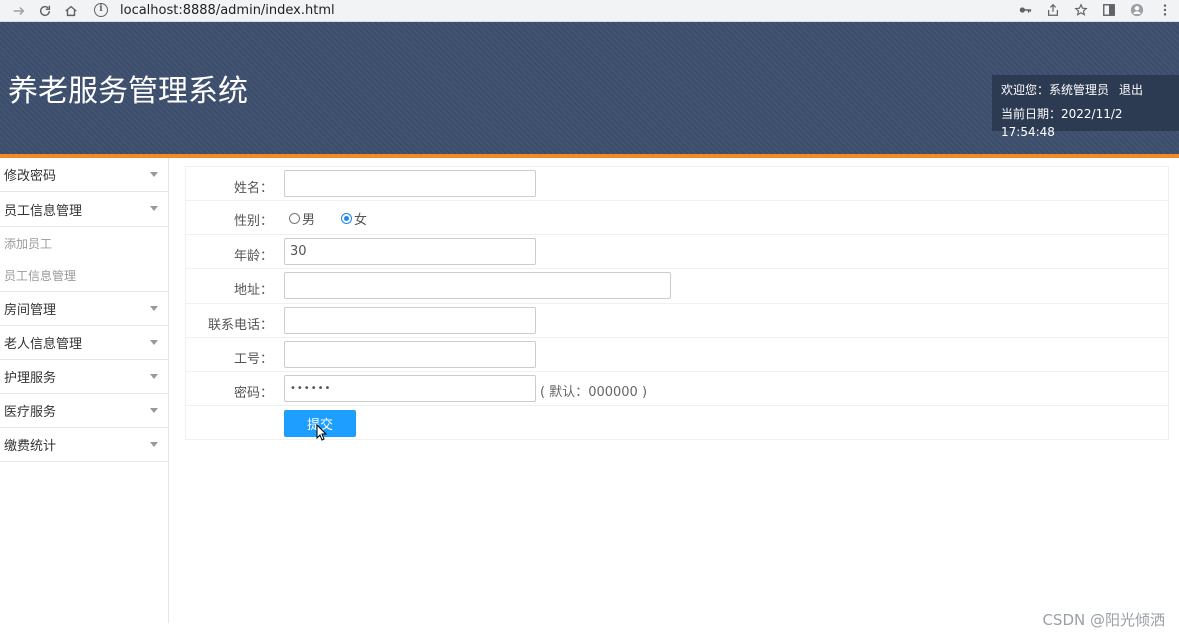 Image resolution: width=1179 pixels, height=637 pixels. I want to click on gender-female-label: 女, so click(361, 220).